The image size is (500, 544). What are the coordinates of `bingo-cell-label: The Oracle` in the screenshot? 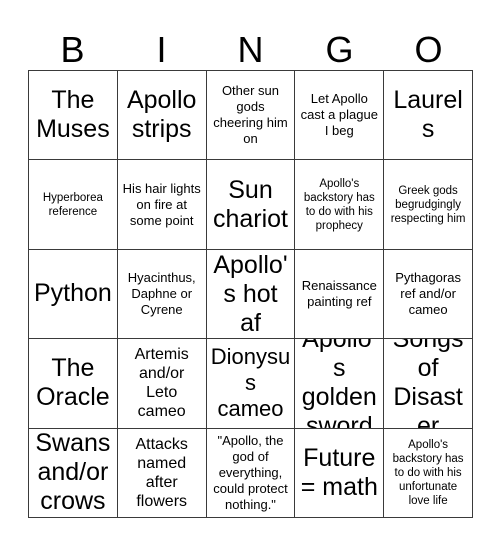 It's located at (73, 383).